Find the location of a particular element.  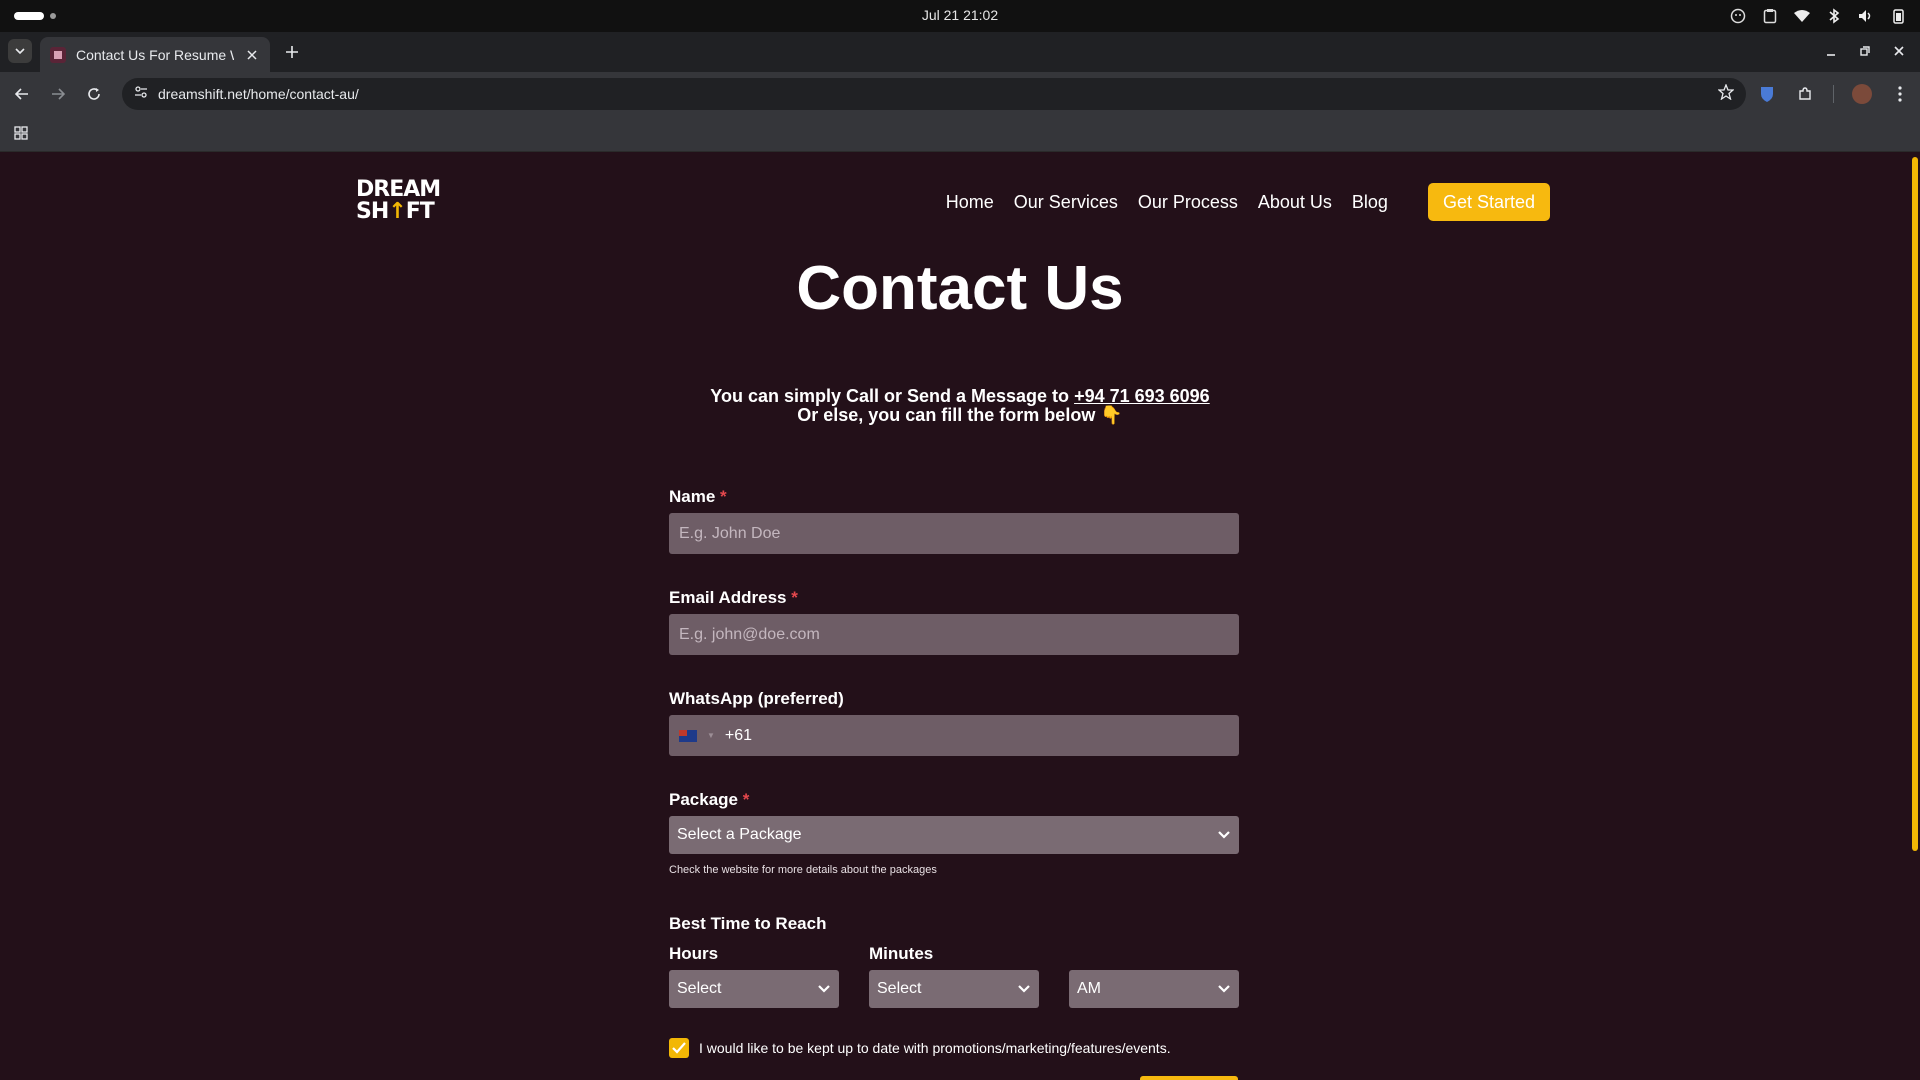

ampm-col: AM is located at coordinates (1154, 976).